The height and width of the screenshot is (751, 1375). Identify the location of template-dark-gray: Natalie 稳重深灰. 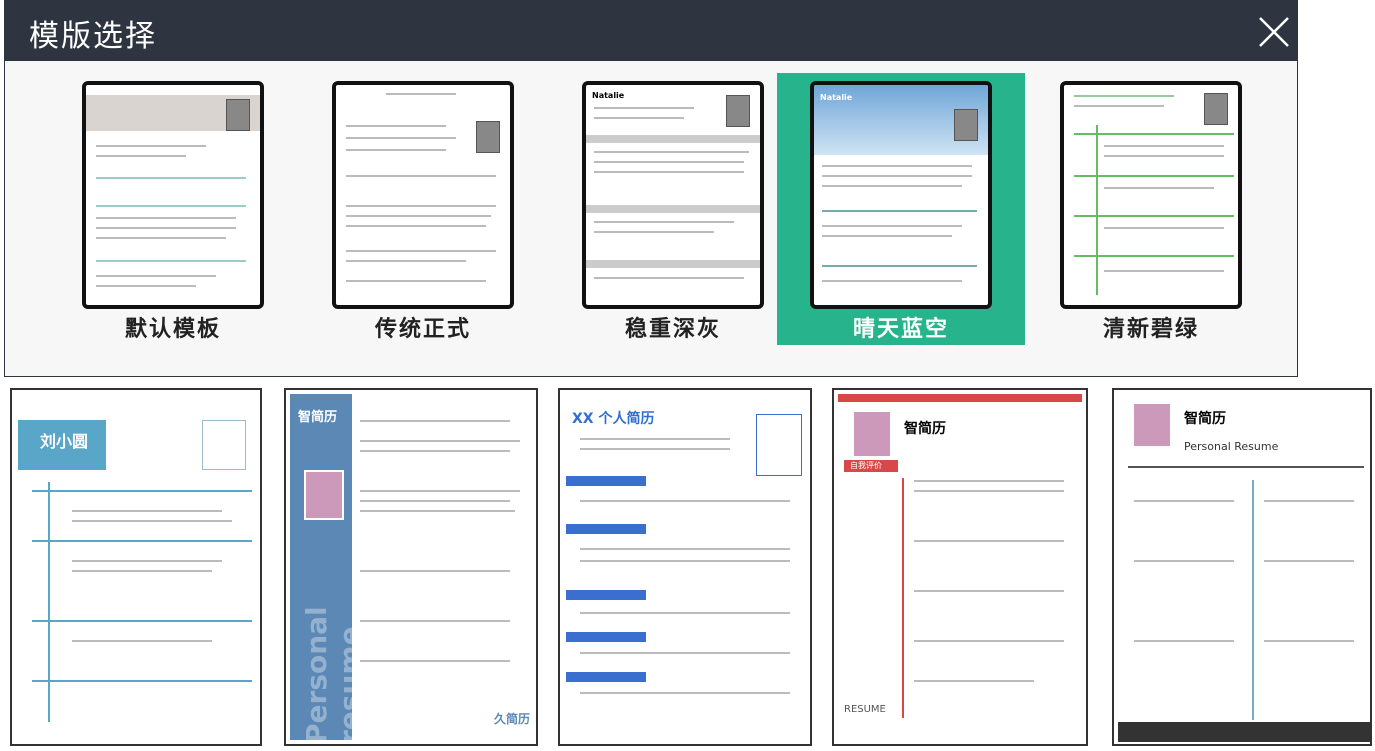
(673, 209).